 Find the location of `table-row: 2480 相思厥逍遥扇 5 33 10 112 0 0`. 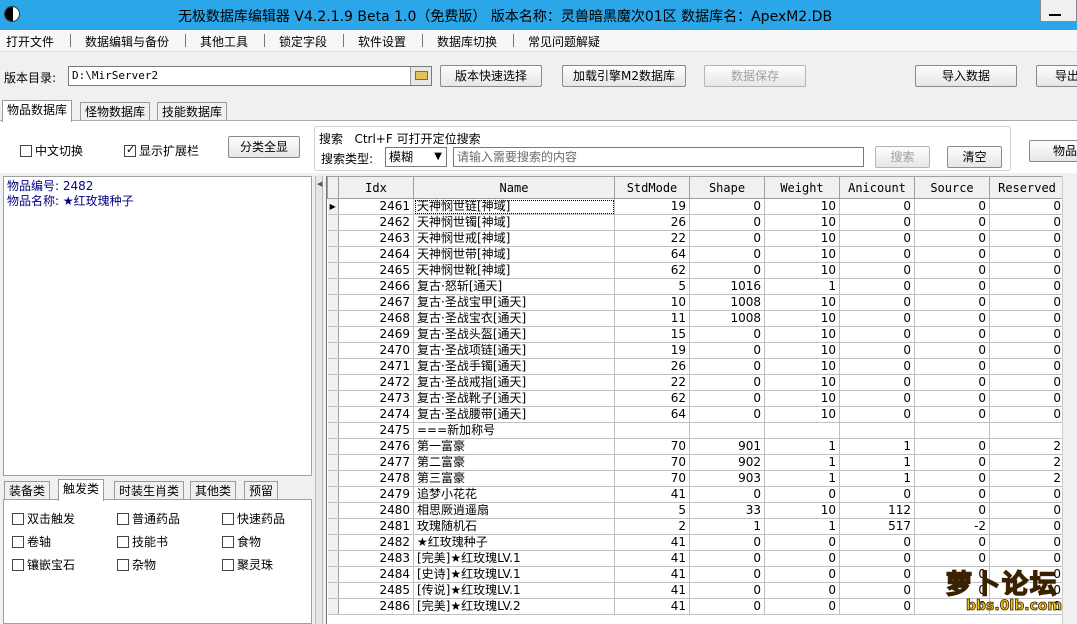

table-row: 2480 相思厥逍遥扇 5 33 10 112 0 0 is located at coordinates (696, 510).